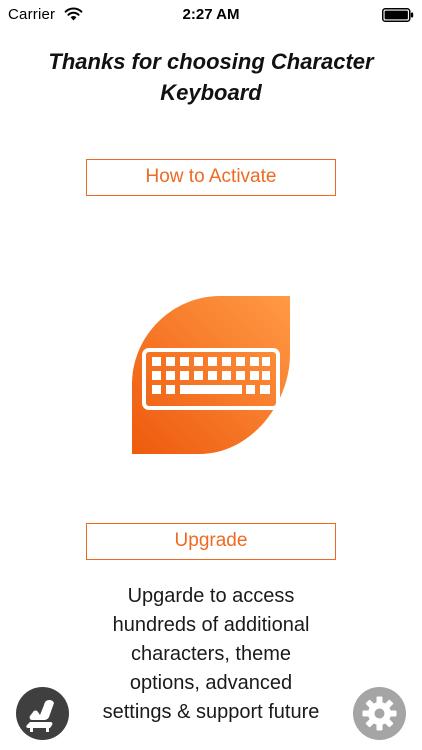 This screenshot has width=422, height=750. I want to click on armchair-icon, so click(40, 715).